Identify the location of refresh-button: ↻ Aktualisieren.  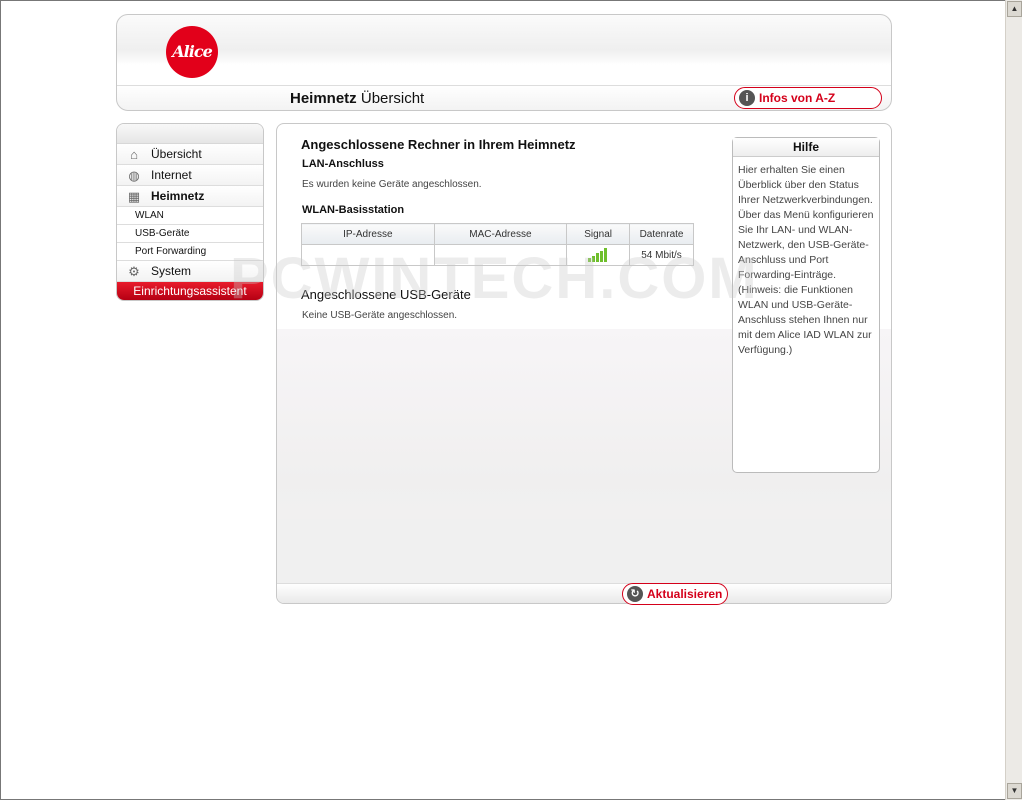
(675, 594).